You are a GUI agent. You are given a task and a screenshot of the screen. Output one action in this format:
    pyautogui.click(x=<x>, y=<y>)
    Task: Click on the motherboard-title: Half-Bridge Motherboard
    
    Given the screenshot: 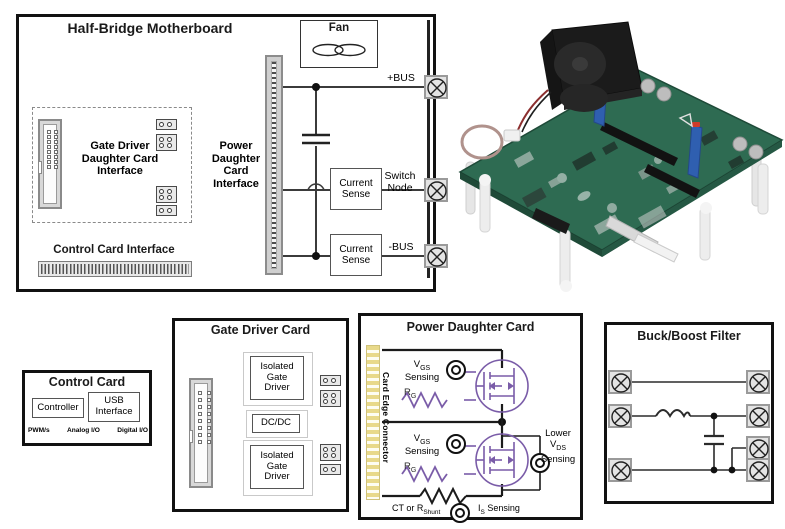 What is the action you would take?
    pyautogui.click(x=150, y=28)
    